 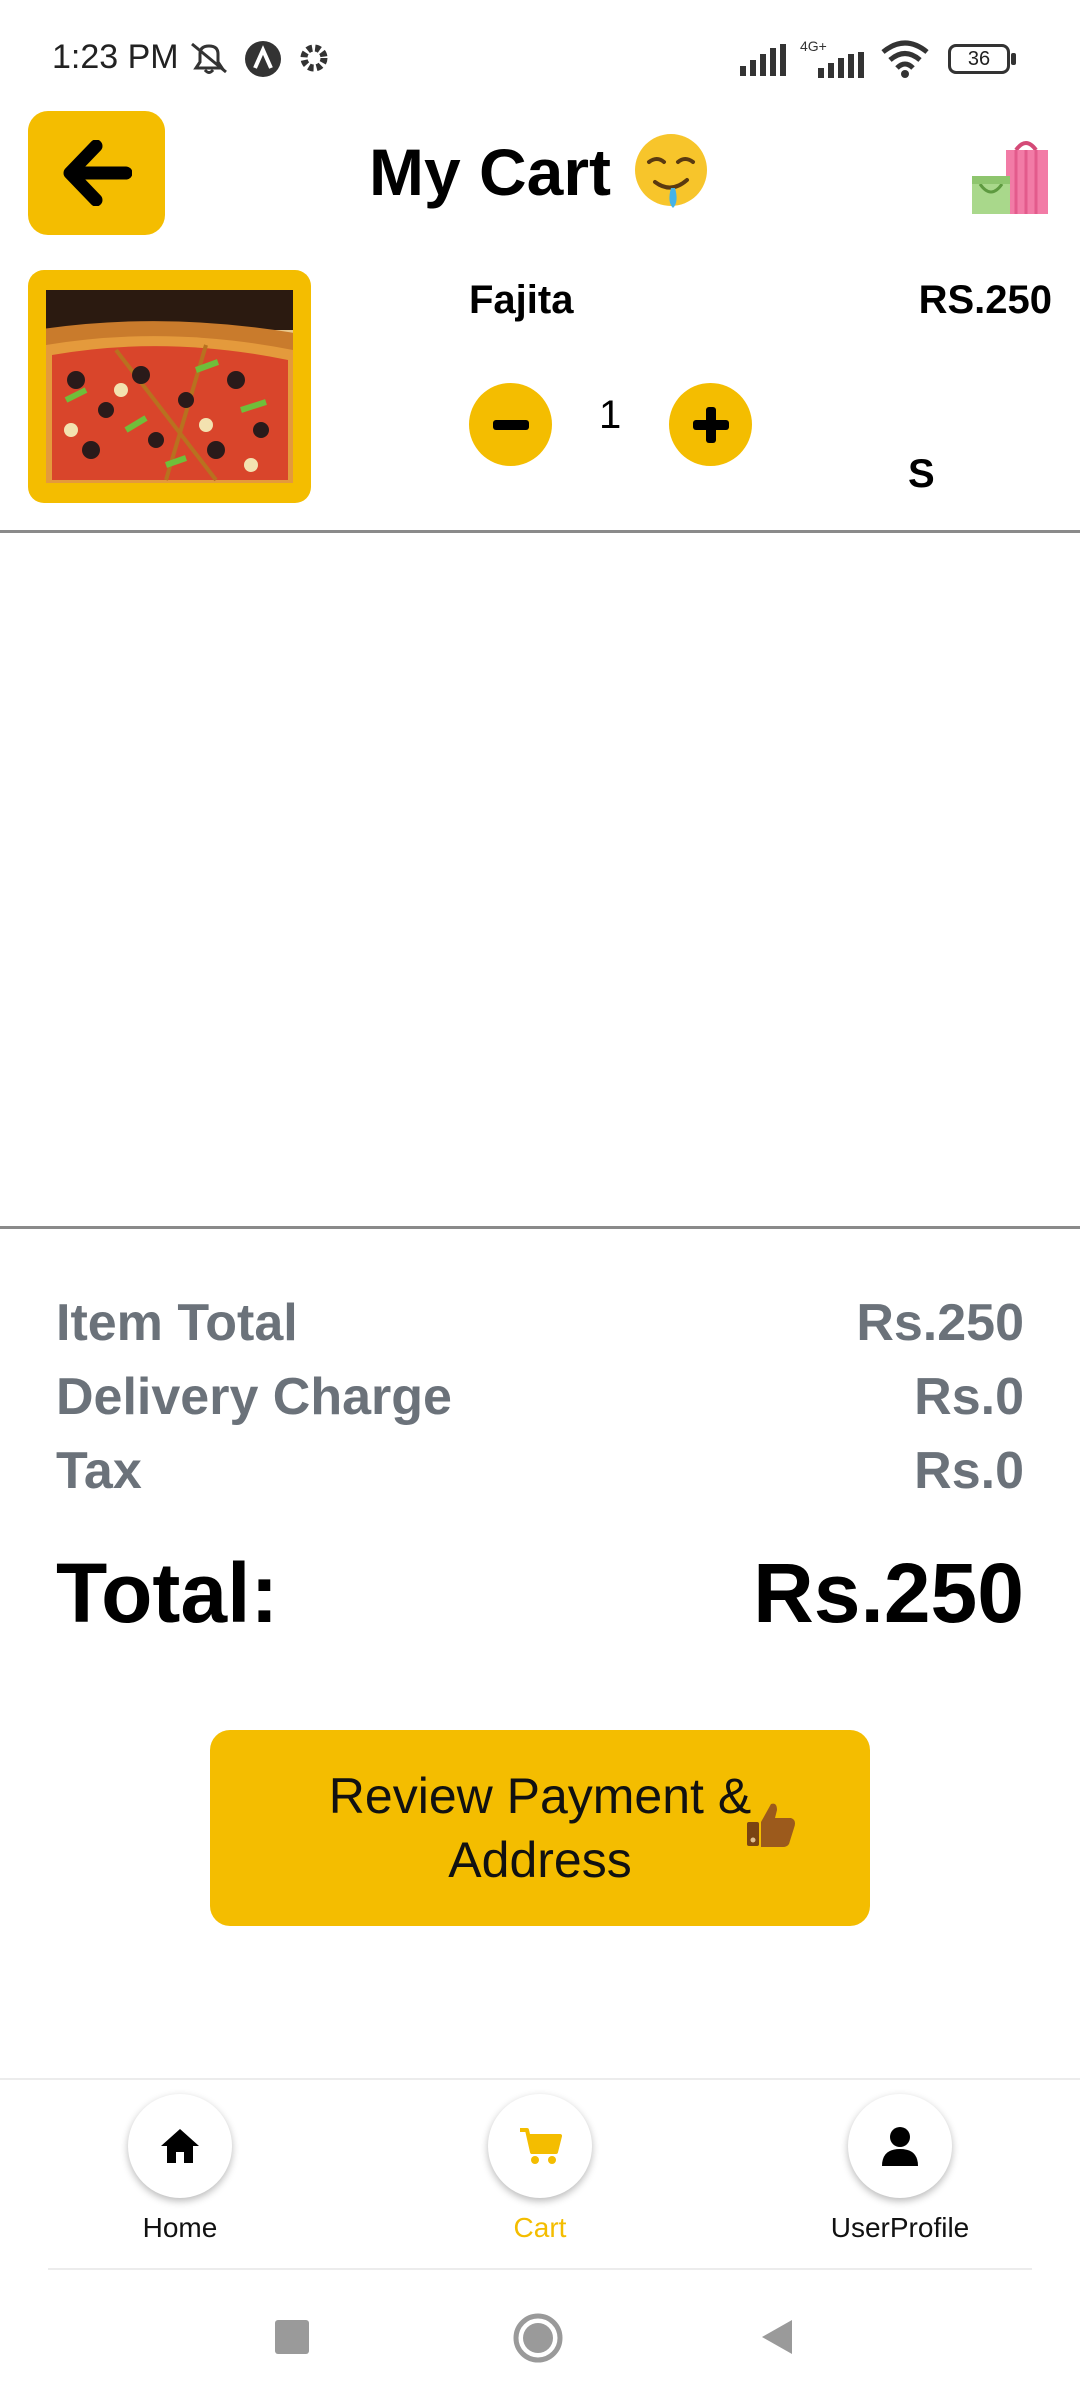 I want to click on total-value: Rs.250, so click(x=888, y=1593).